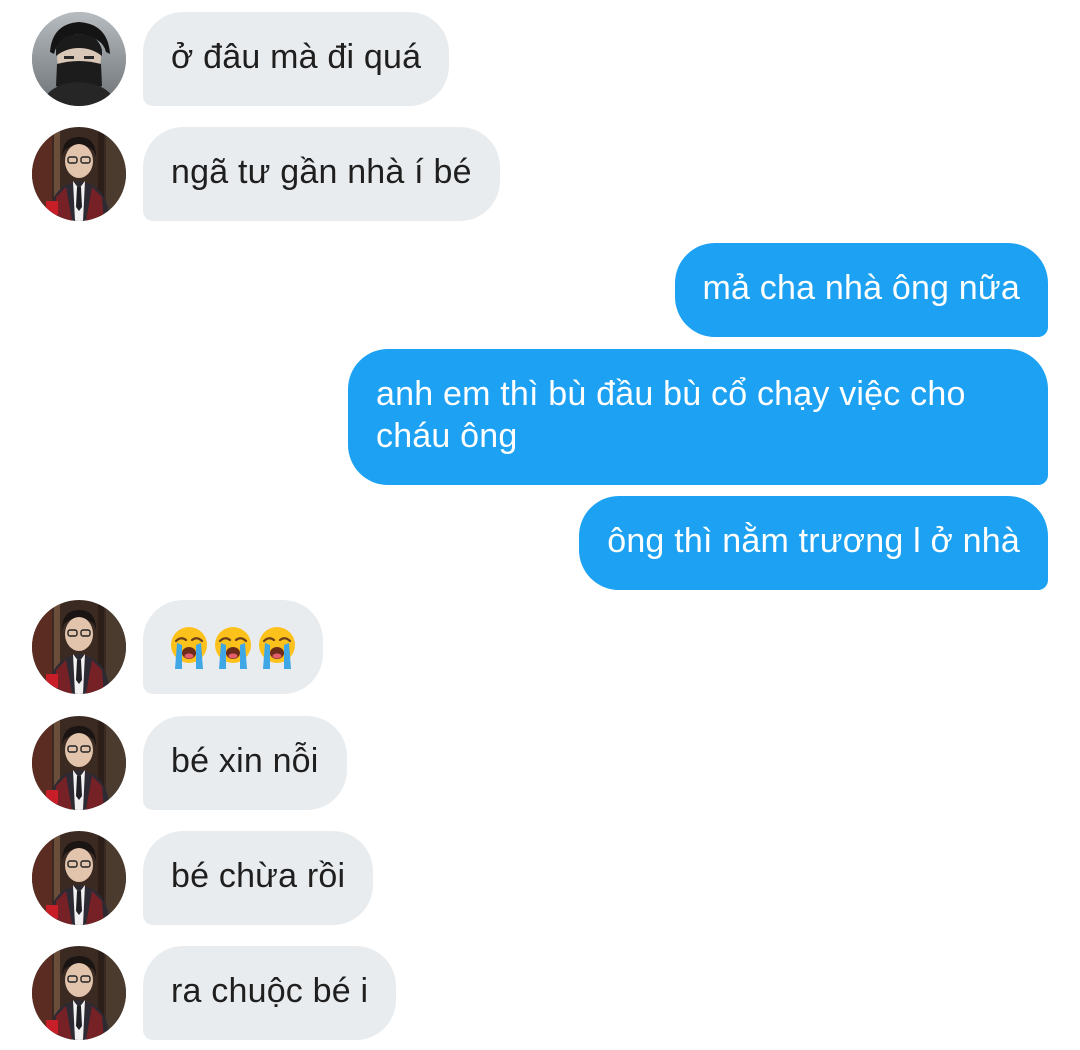 The height and width of the screenshot is (1050, 1080). I want to click on incoming-message-bubble: ra chuộc bé i, so click(270, 993).